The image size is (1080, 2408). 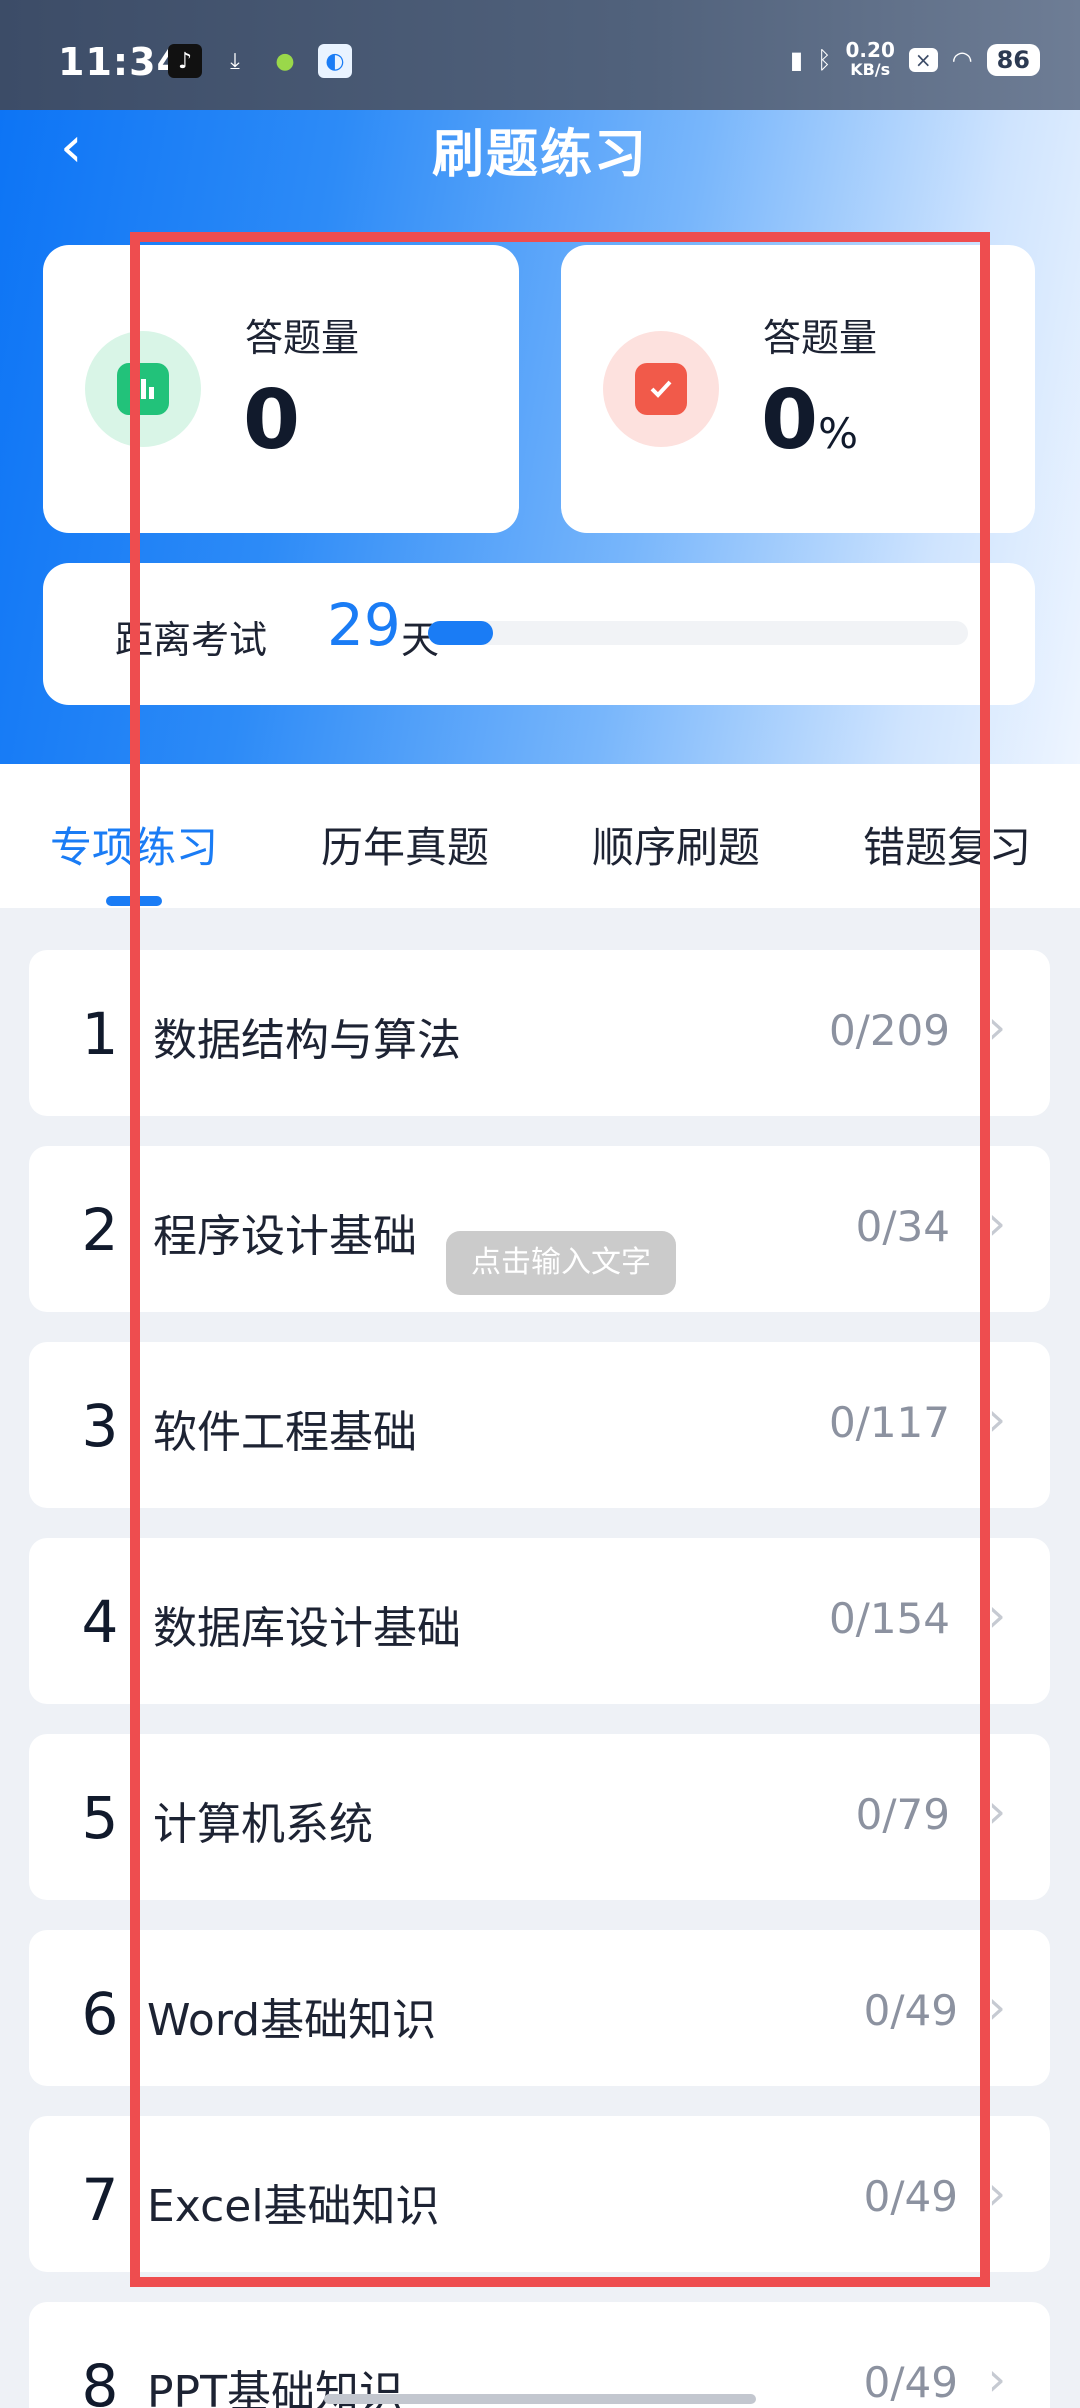 What do you see at coordinates (870, 50) in the screenshot?
I see `net-speed-value: 0.20` at bounding box center [870, 50].